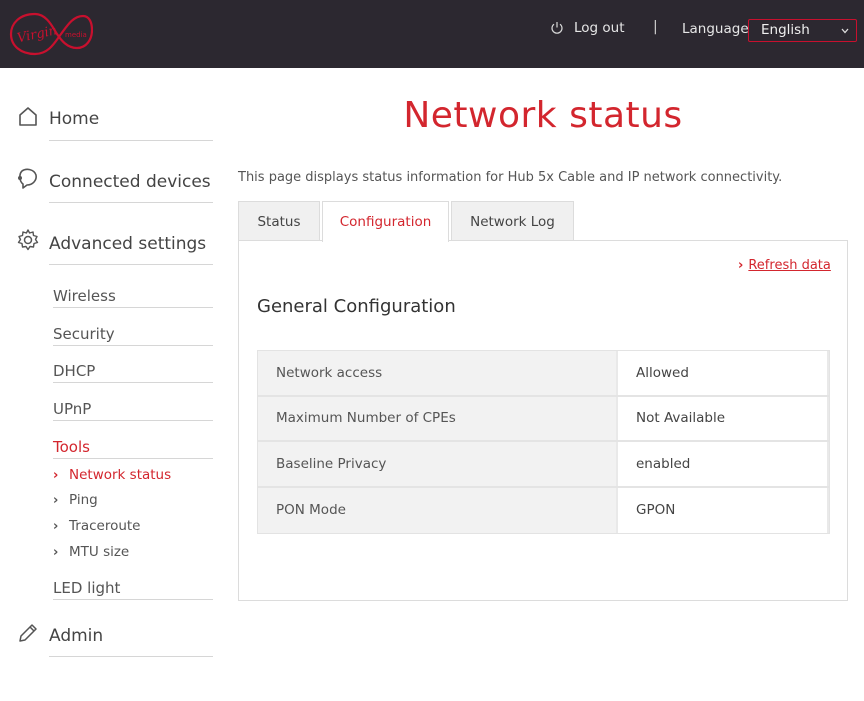 The height and width of the screenshot is (701, 864). Describe the element at coordinates (133, 448) in the screenshot. I see `sidebar-item-tools: Tools` at that location.